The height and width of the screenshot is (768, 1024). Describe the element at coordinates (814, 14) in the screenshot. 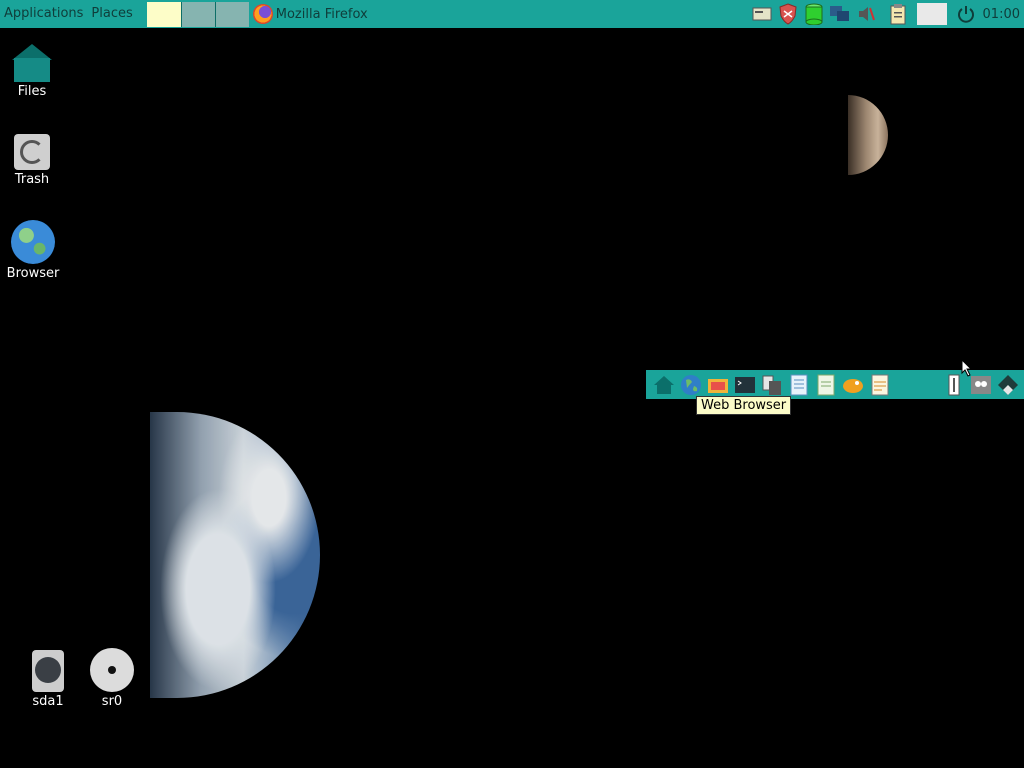

I see `database-icon` at that location.